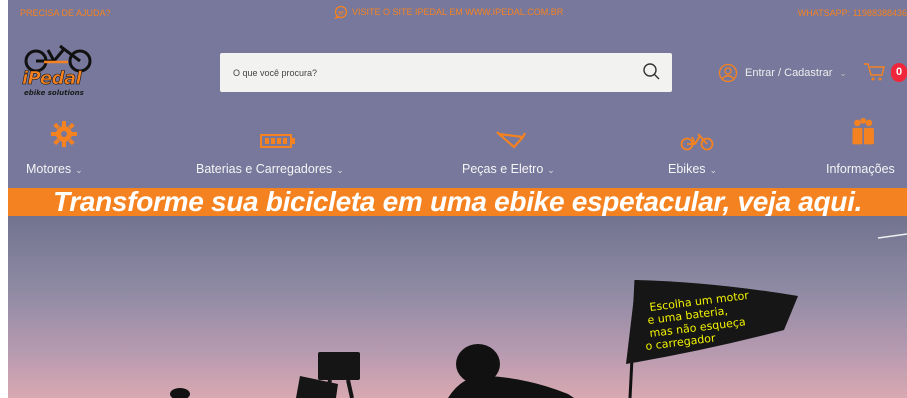 The image size is (907, 398). What do you see at coordinates (503, 169) in the screenshot?
I see `nav-text-pecas: Peças e Eletro` at bounding box center [503, 169].